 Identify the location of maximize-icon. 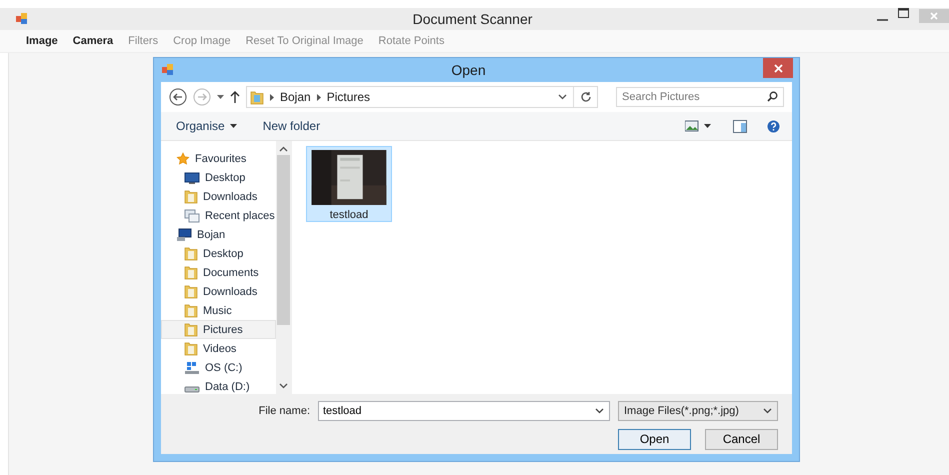
(903, 13).